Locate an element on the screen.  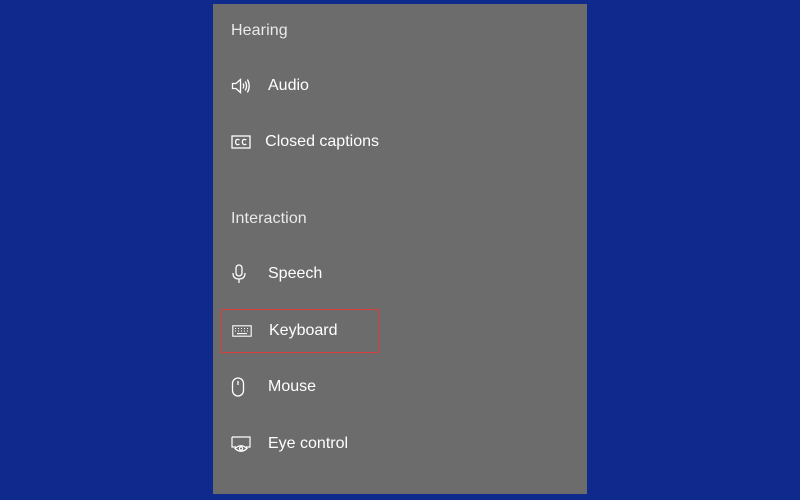
sidebar-item-label: Speech is located at coordinates (295, 273).